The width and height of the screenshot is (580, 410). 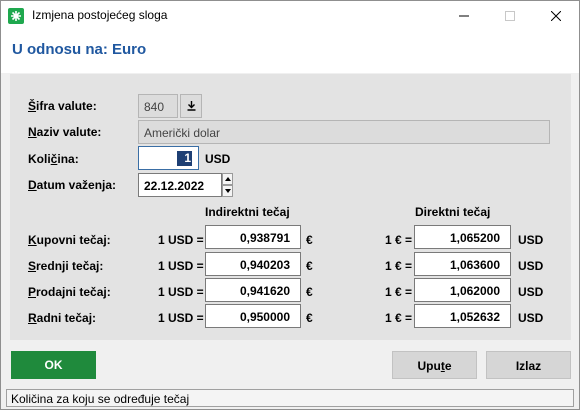 I want to click on minimize-icon, so click(x=464, y=16).